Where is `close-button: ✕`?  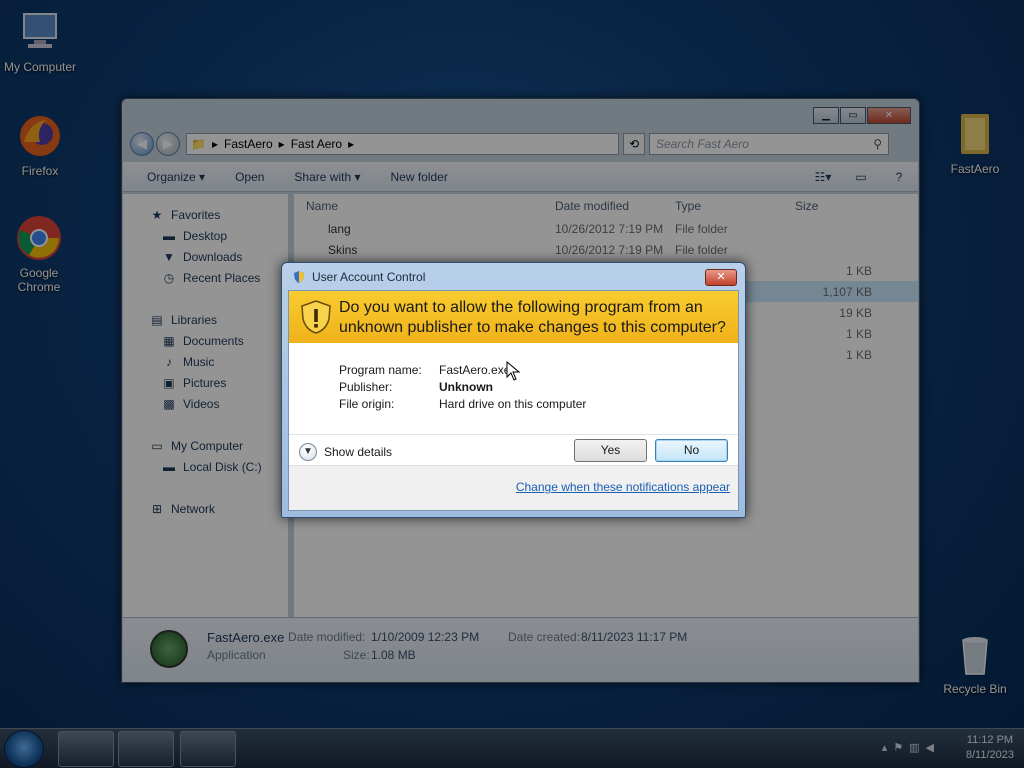
close-button: ✕ is located at coordinates (721, 277).